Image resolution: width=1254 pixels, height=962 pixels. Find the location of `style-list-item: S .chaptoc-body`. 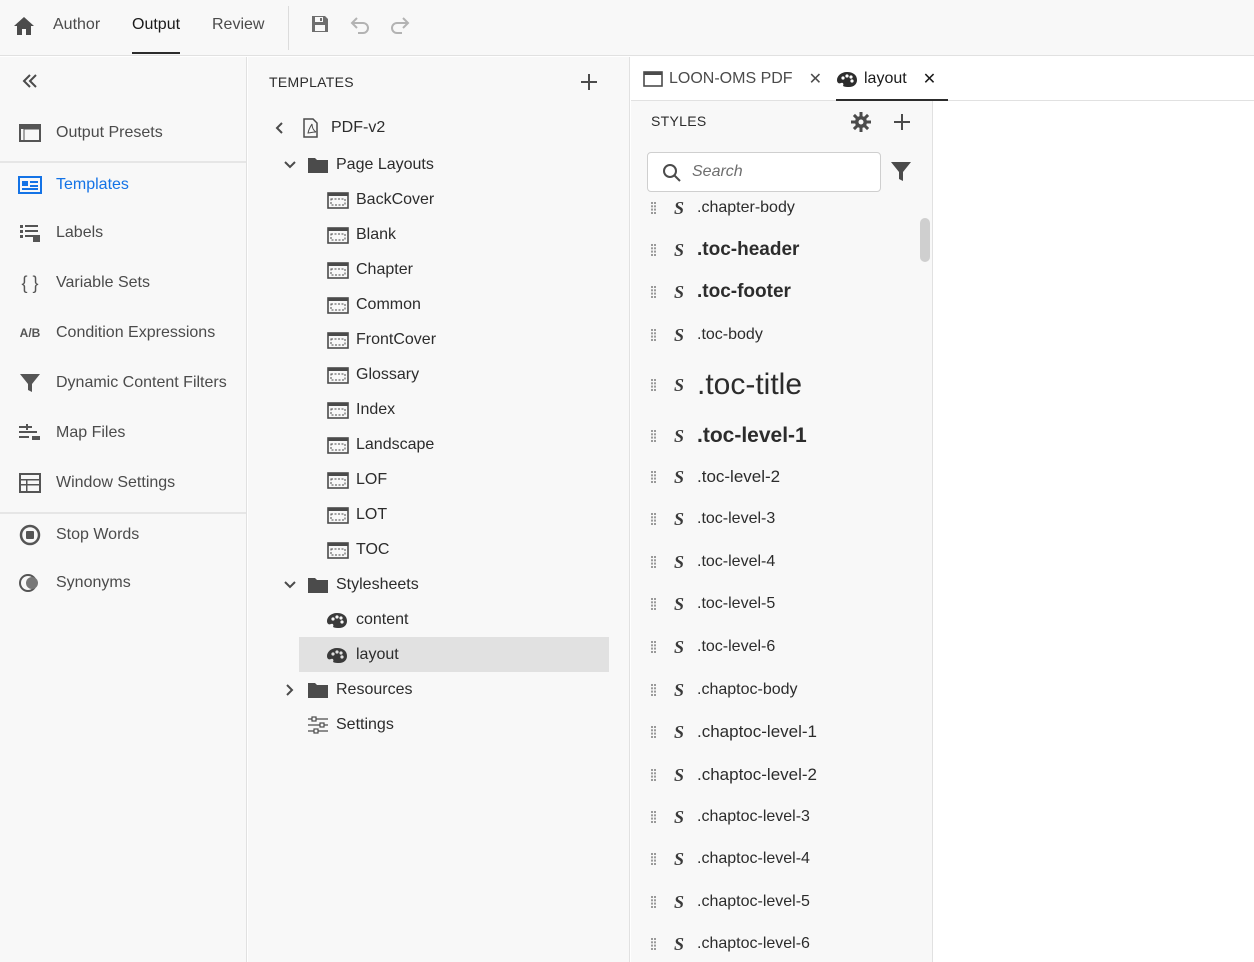

style-list-item: S .chaptoc-body is located at coordinates (773, 690).